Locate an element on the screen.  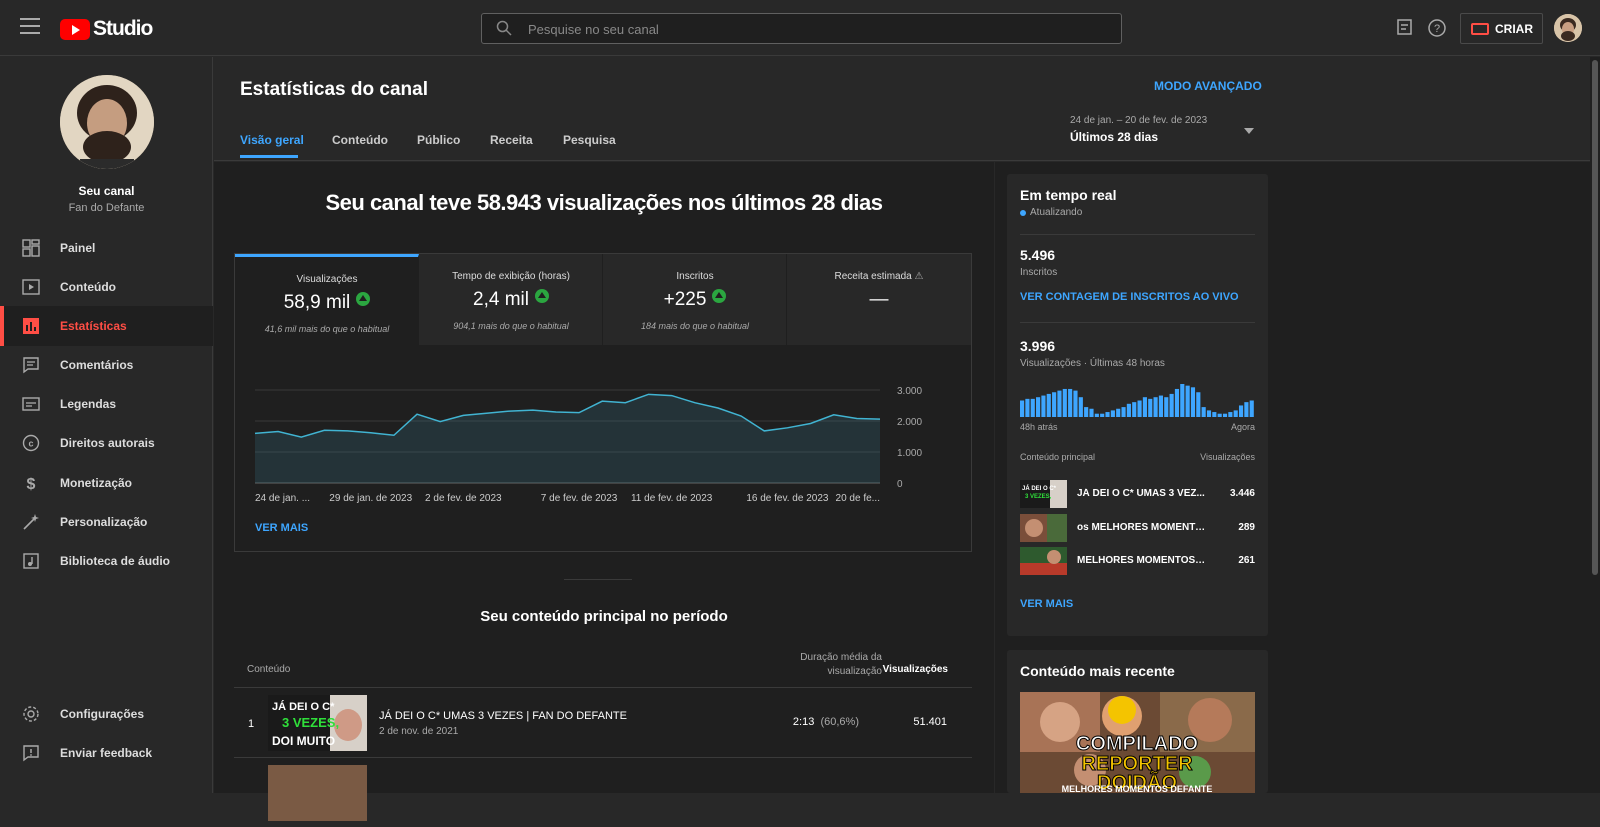
account-avatar is located at coordinates (1568, 28).